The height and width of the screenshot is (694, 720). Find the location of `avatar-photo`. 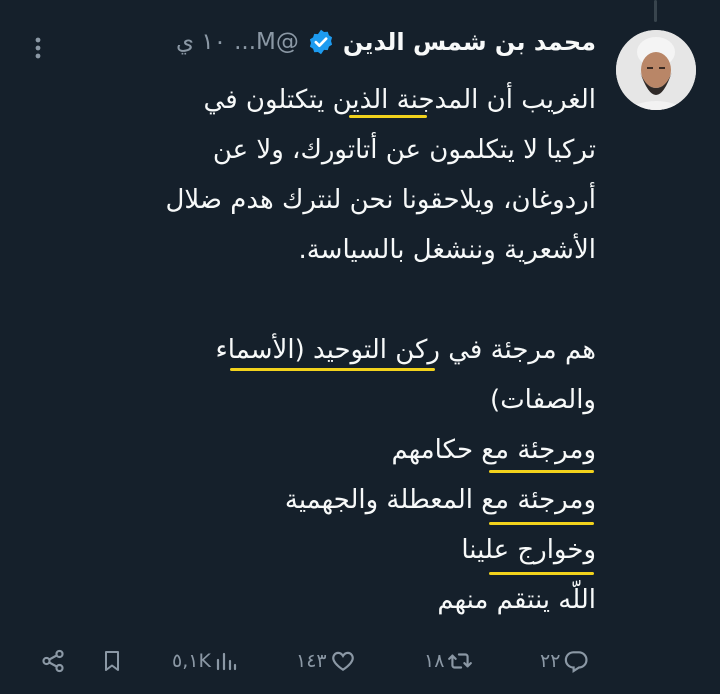

avatar-photo is located at coordinates (656, 70).